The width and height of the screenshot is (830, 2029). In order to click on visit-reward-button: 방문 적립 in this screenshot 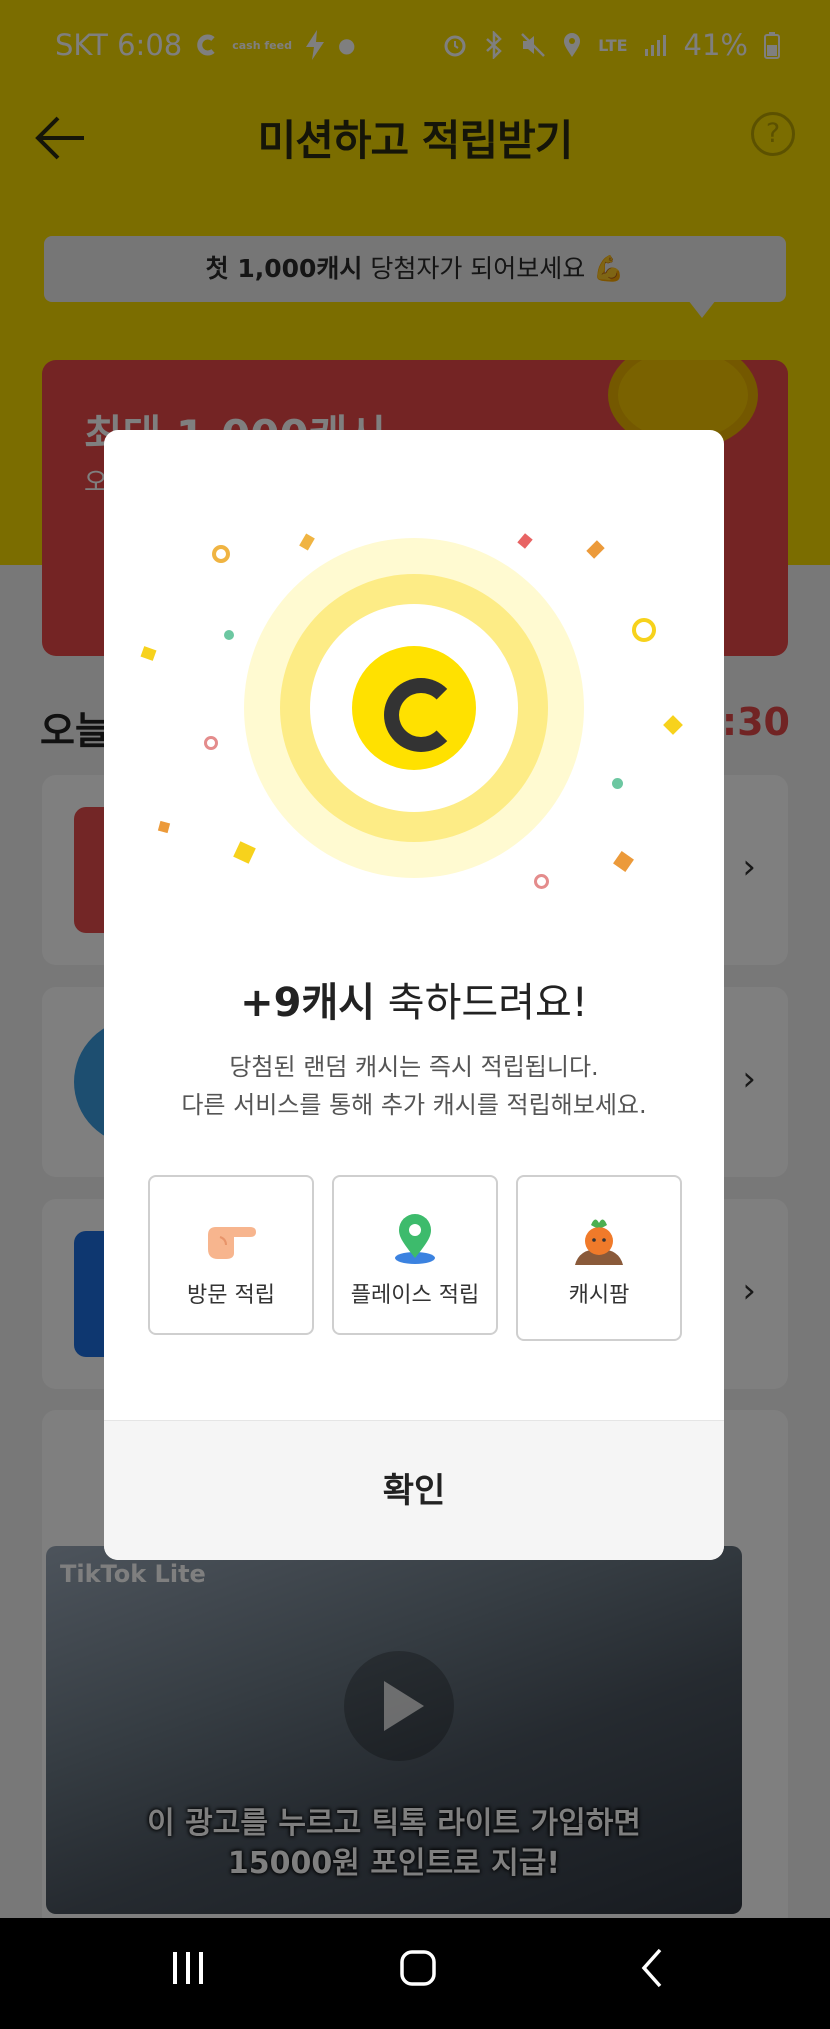, I will do `click(231, 1255)`.